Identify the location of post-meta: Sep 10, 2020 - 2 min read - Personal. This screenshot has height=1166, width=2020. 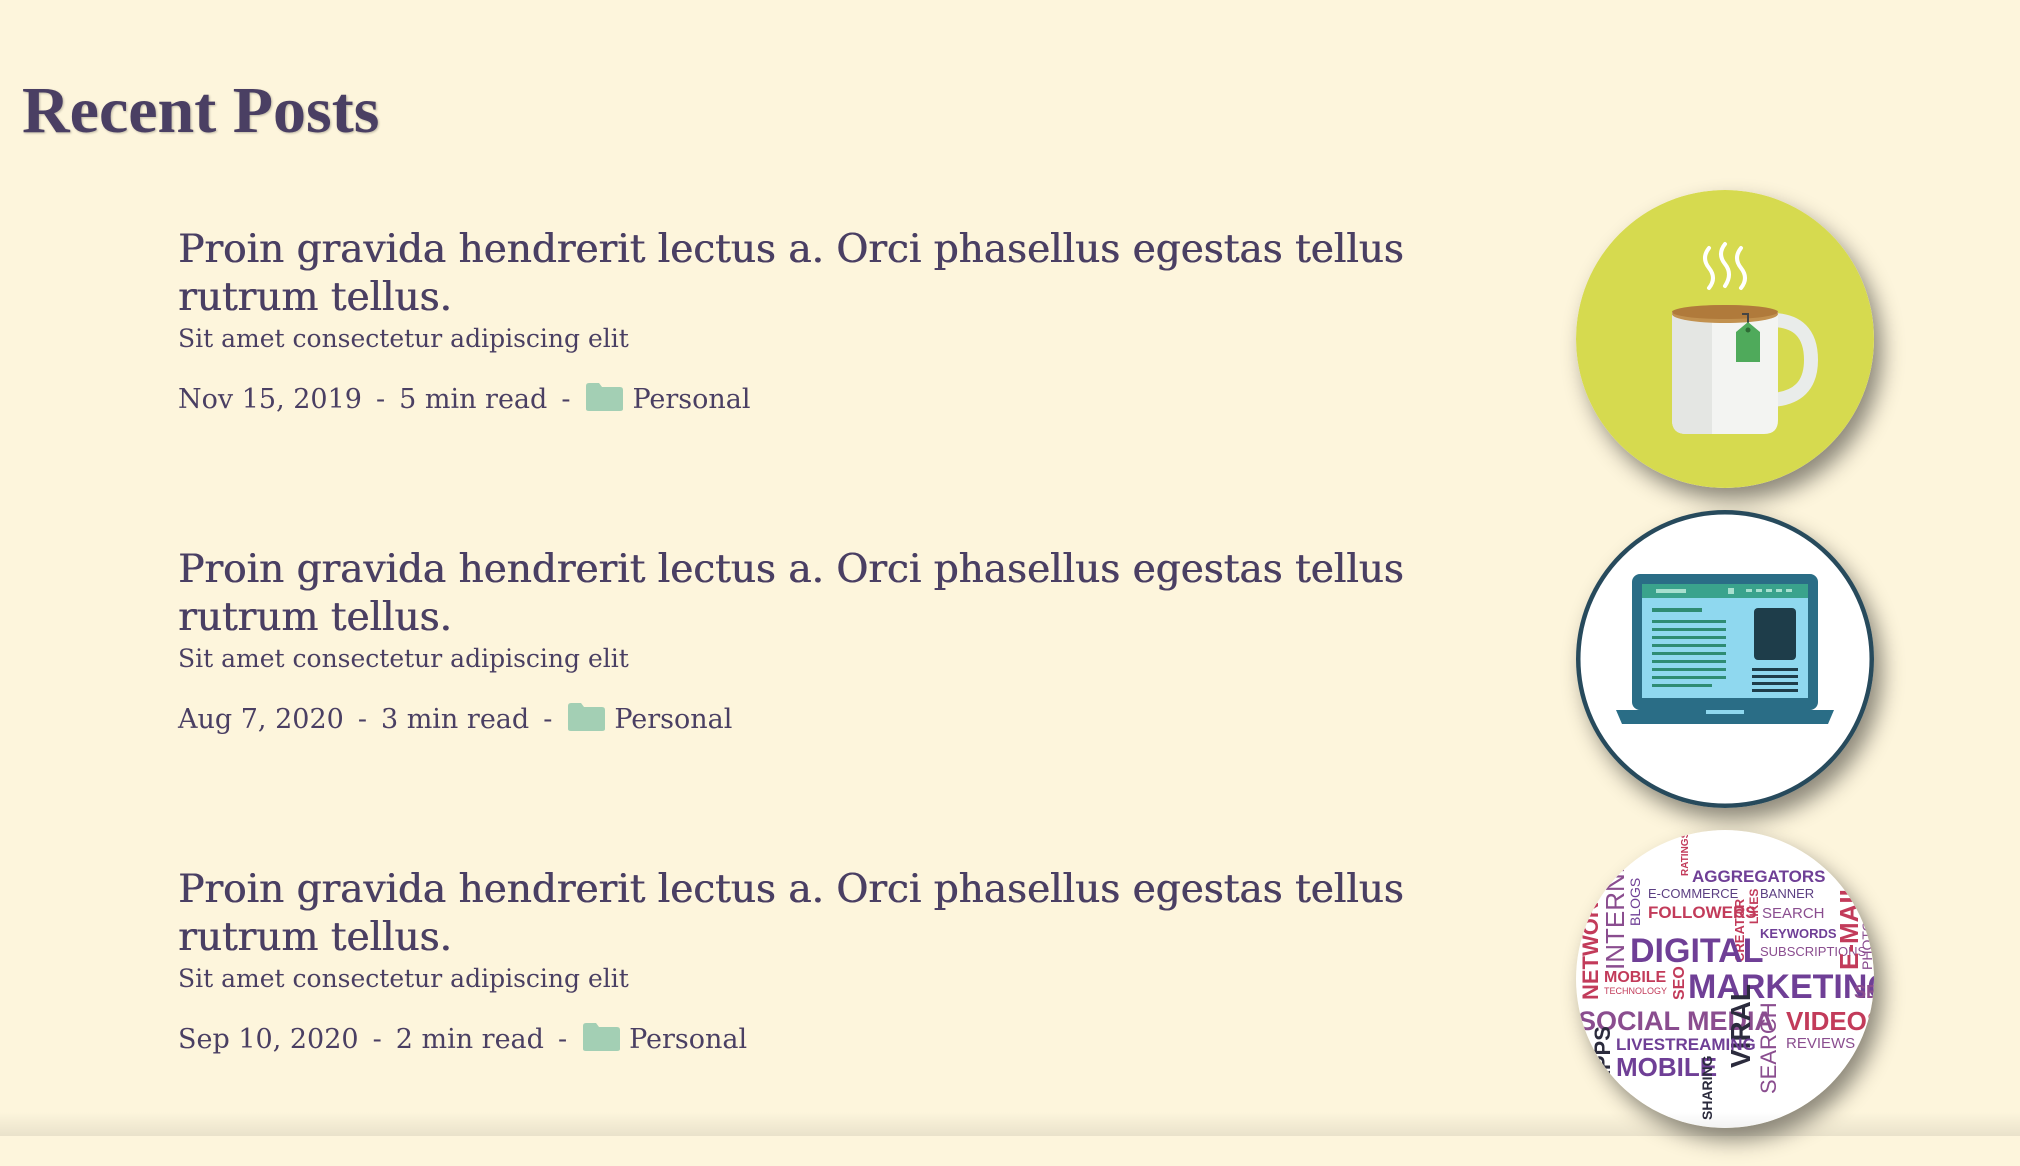
(848, 1040).